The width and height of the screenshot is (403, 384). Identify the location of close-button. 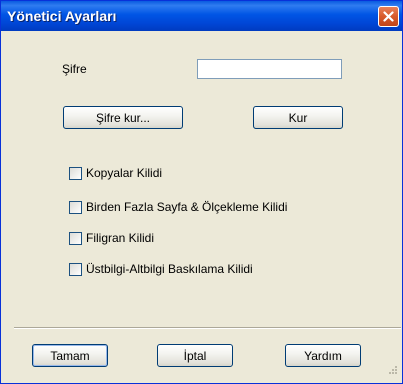
(388, 16).